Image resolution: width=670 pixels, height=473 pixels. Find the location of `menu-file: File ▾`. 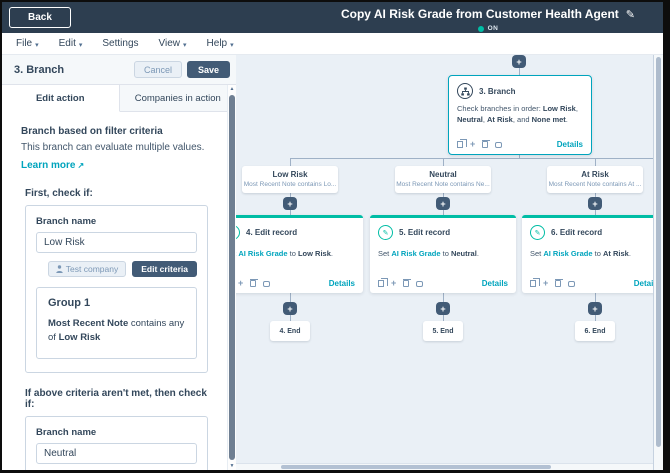

menu-file: File ▾ is located at coordinates (27, 43).